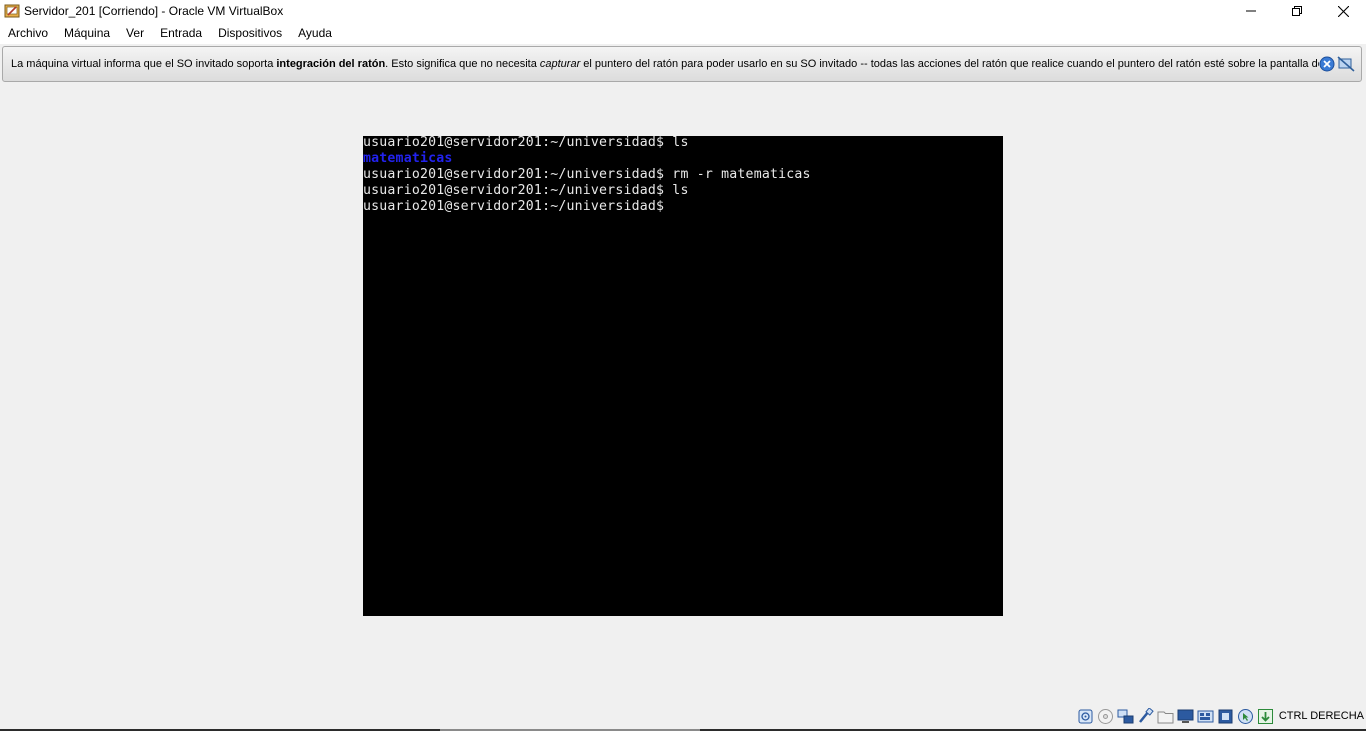 This screenshot has height=731, width=1366. I want to click on notice-text-bold: integración del ratón, so click(331, 64).